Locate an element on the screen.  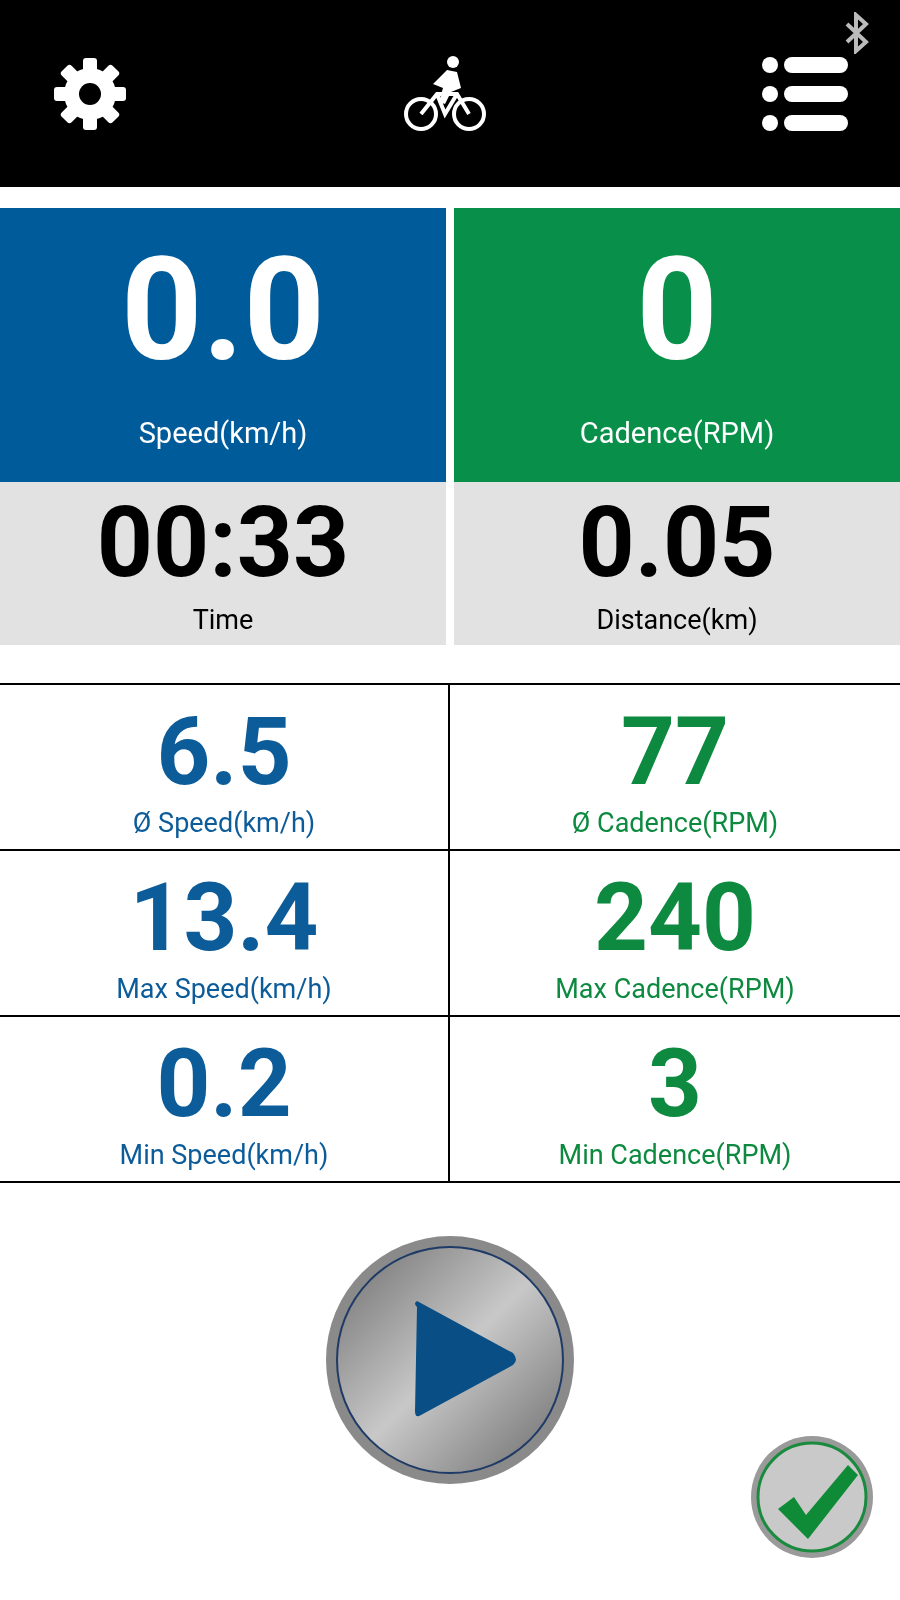
stat-label: Min Cadence(RPM) is located at coordinates (675, 1155).